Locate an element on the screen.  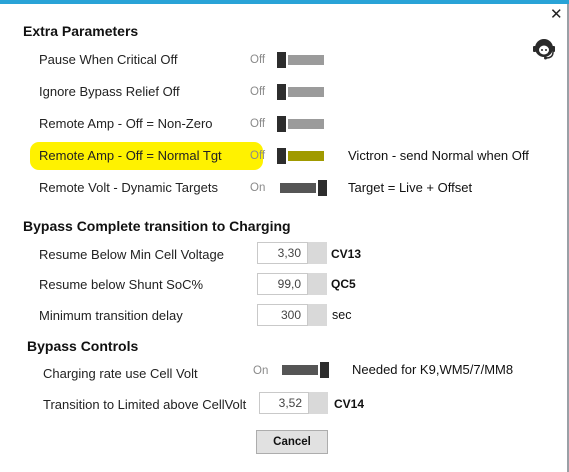
label-pause-when-critical: Pause When Critical Off is located at coordinates (108, 59).